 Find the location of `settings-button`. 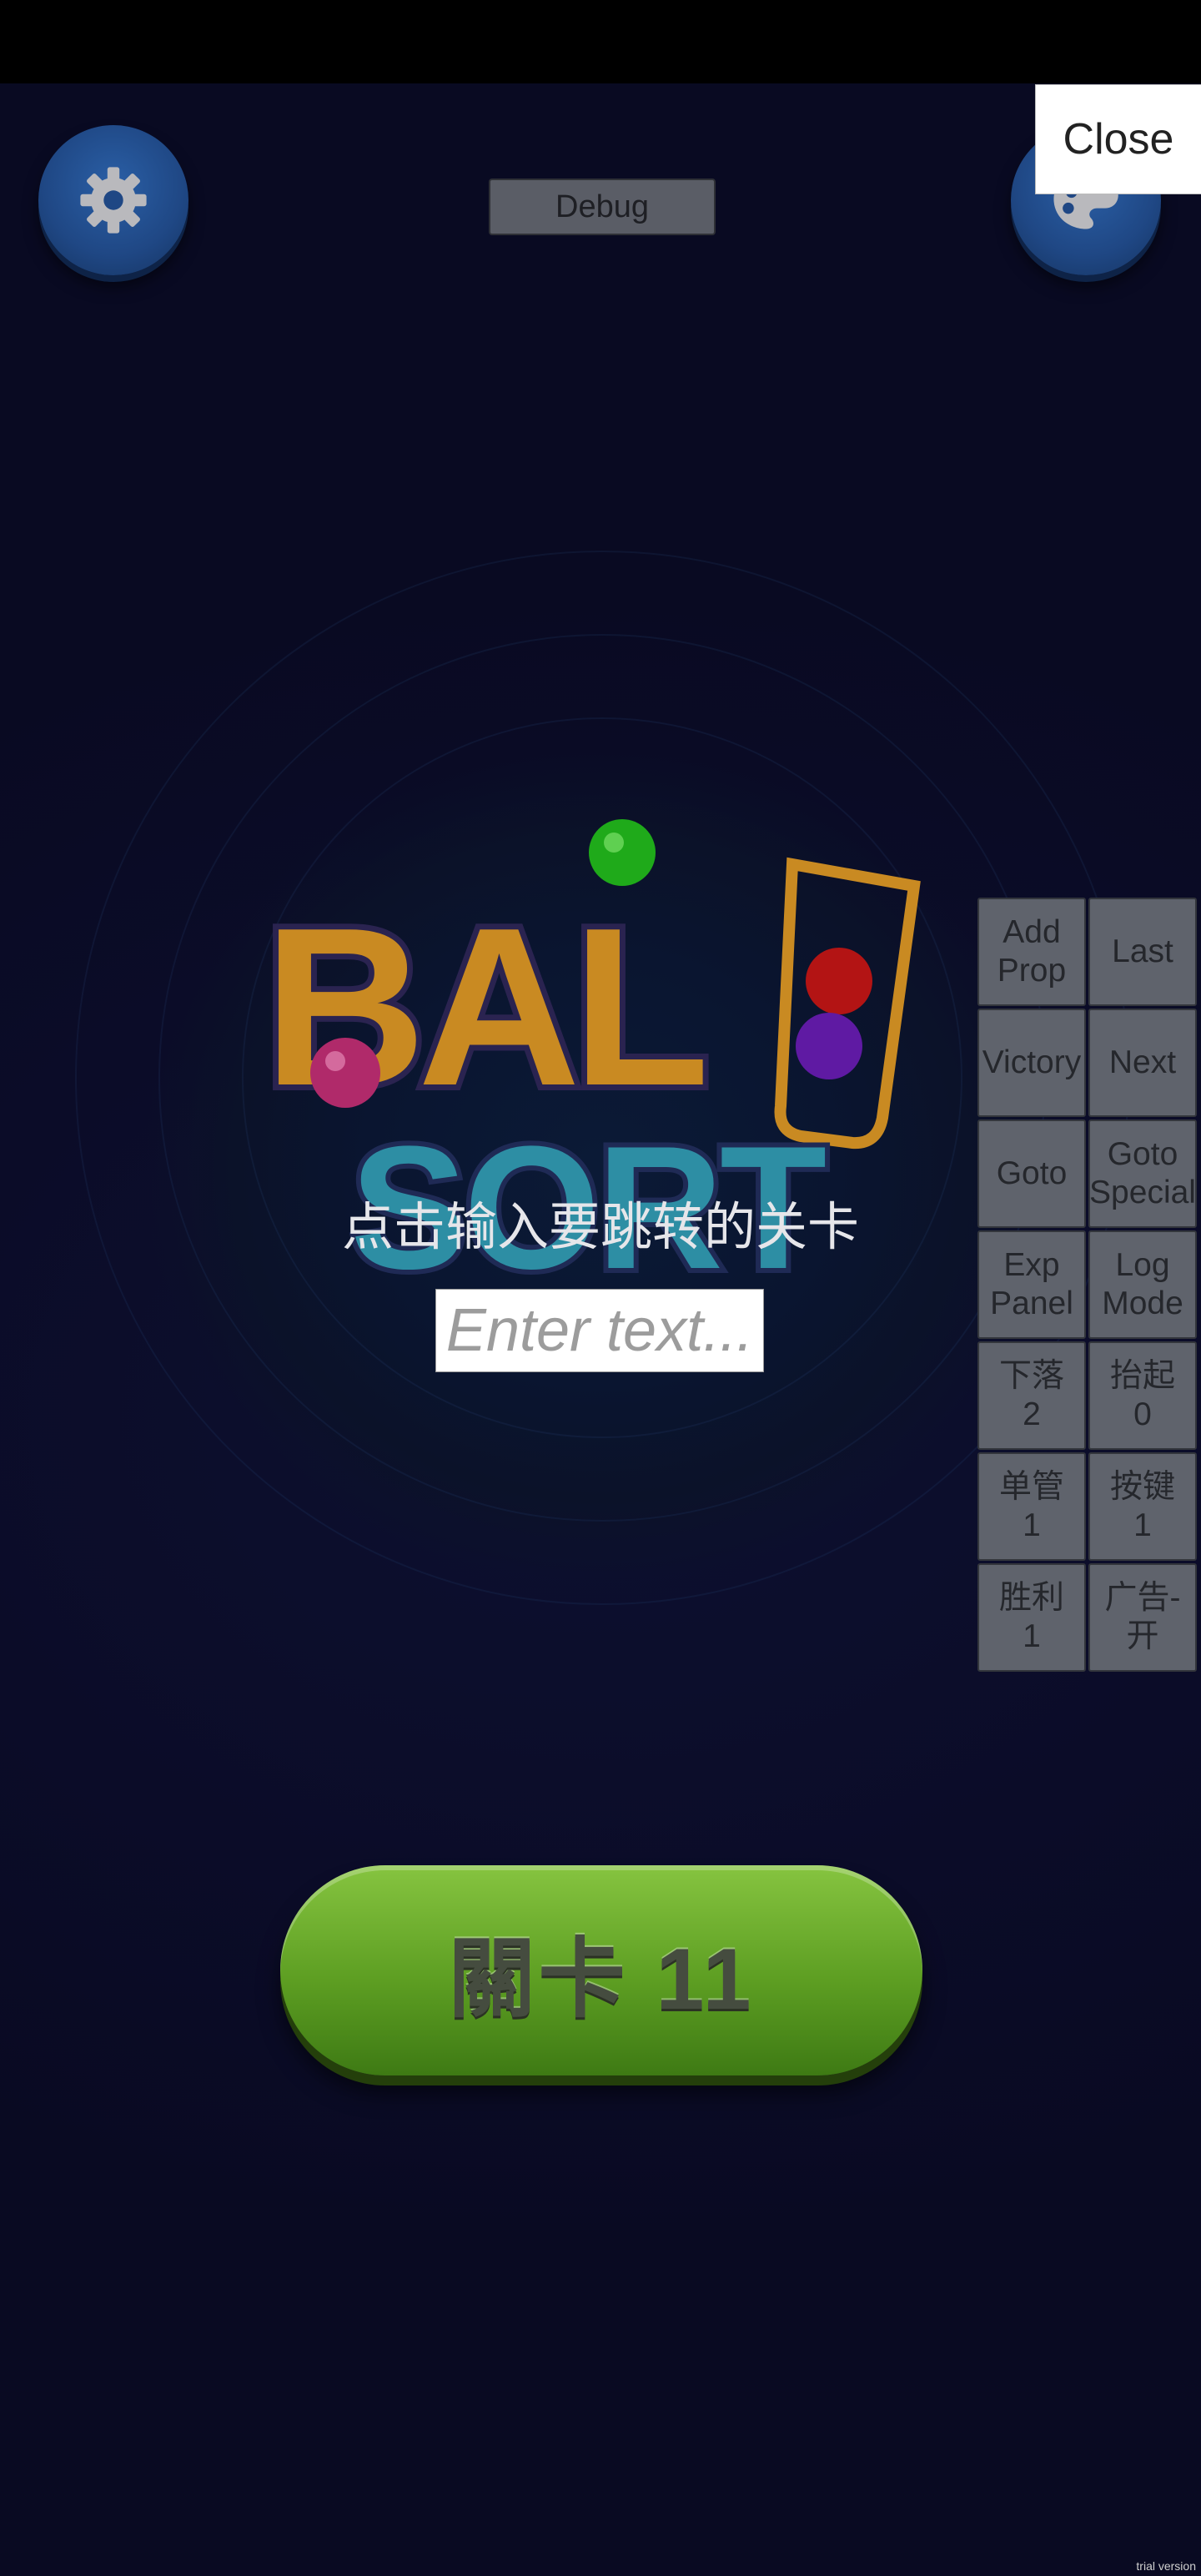

settings-button is located at coordinates (113, 200).